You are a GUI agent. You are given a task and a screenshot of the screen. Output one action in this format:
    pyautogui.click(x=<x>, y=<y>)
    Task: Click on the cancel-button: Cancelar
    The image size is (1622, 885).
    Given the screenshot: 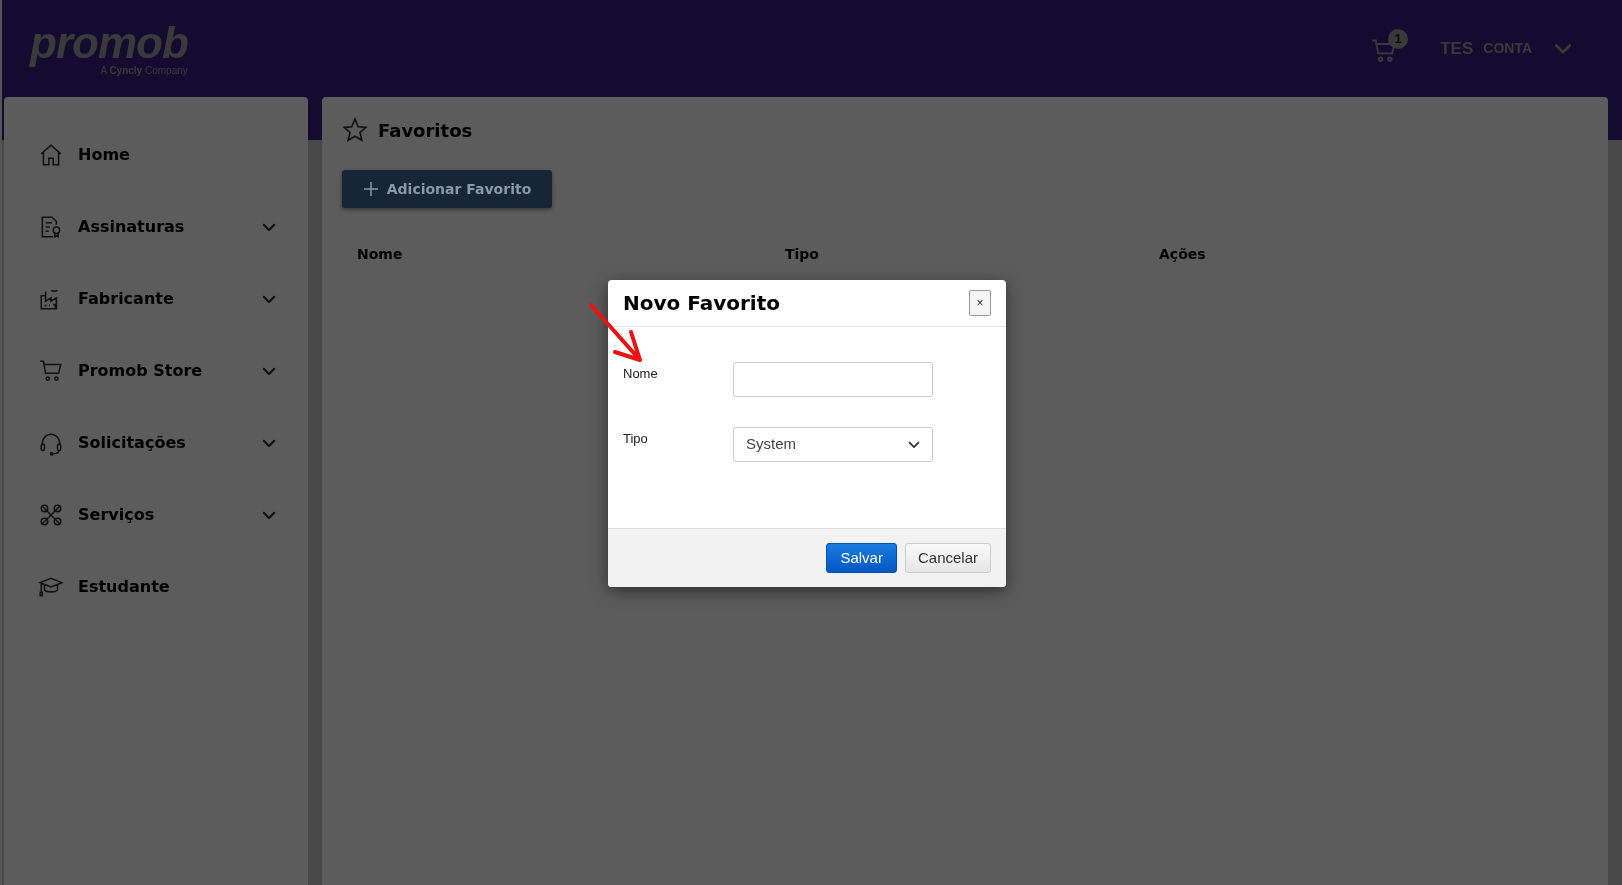 What is the action you would take?
    pyautogui.click(x=947, y=558)
    